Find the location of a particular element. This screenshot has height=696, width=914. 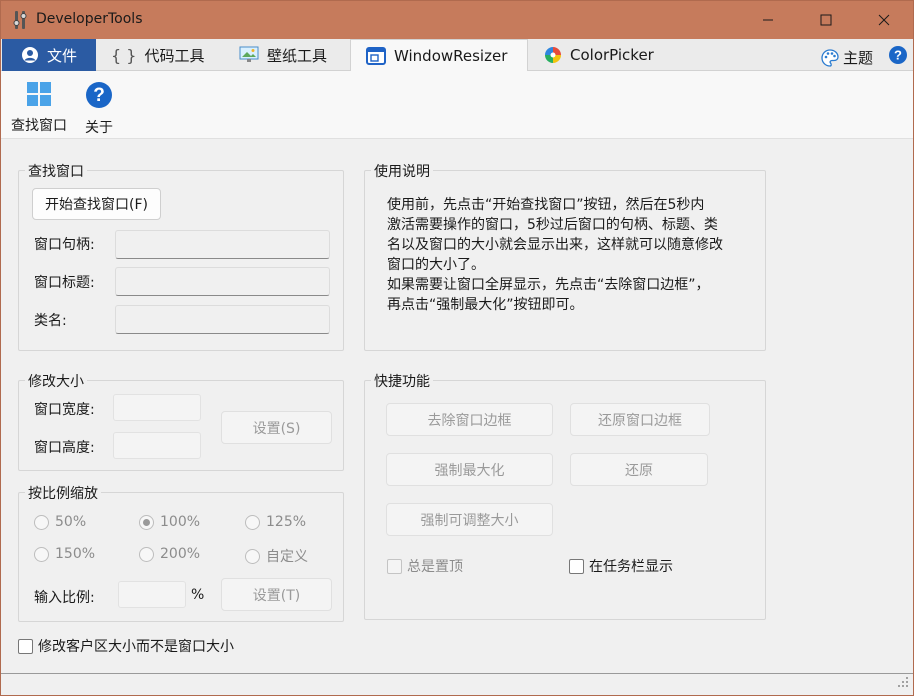

help-icon: ? is located at coordinates (898, 57).